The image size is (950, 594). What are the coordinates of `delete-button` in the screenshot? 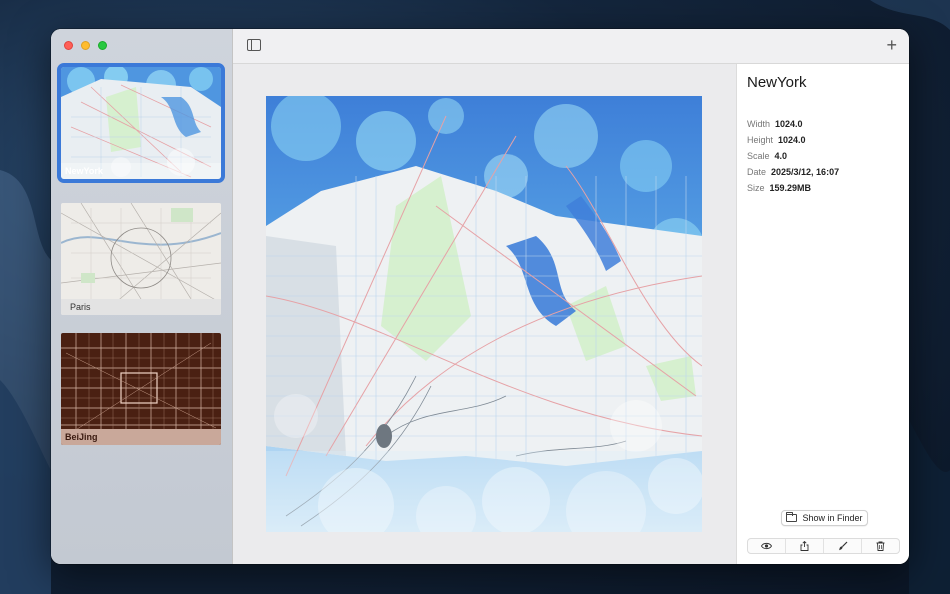 It's located at (880, 546).